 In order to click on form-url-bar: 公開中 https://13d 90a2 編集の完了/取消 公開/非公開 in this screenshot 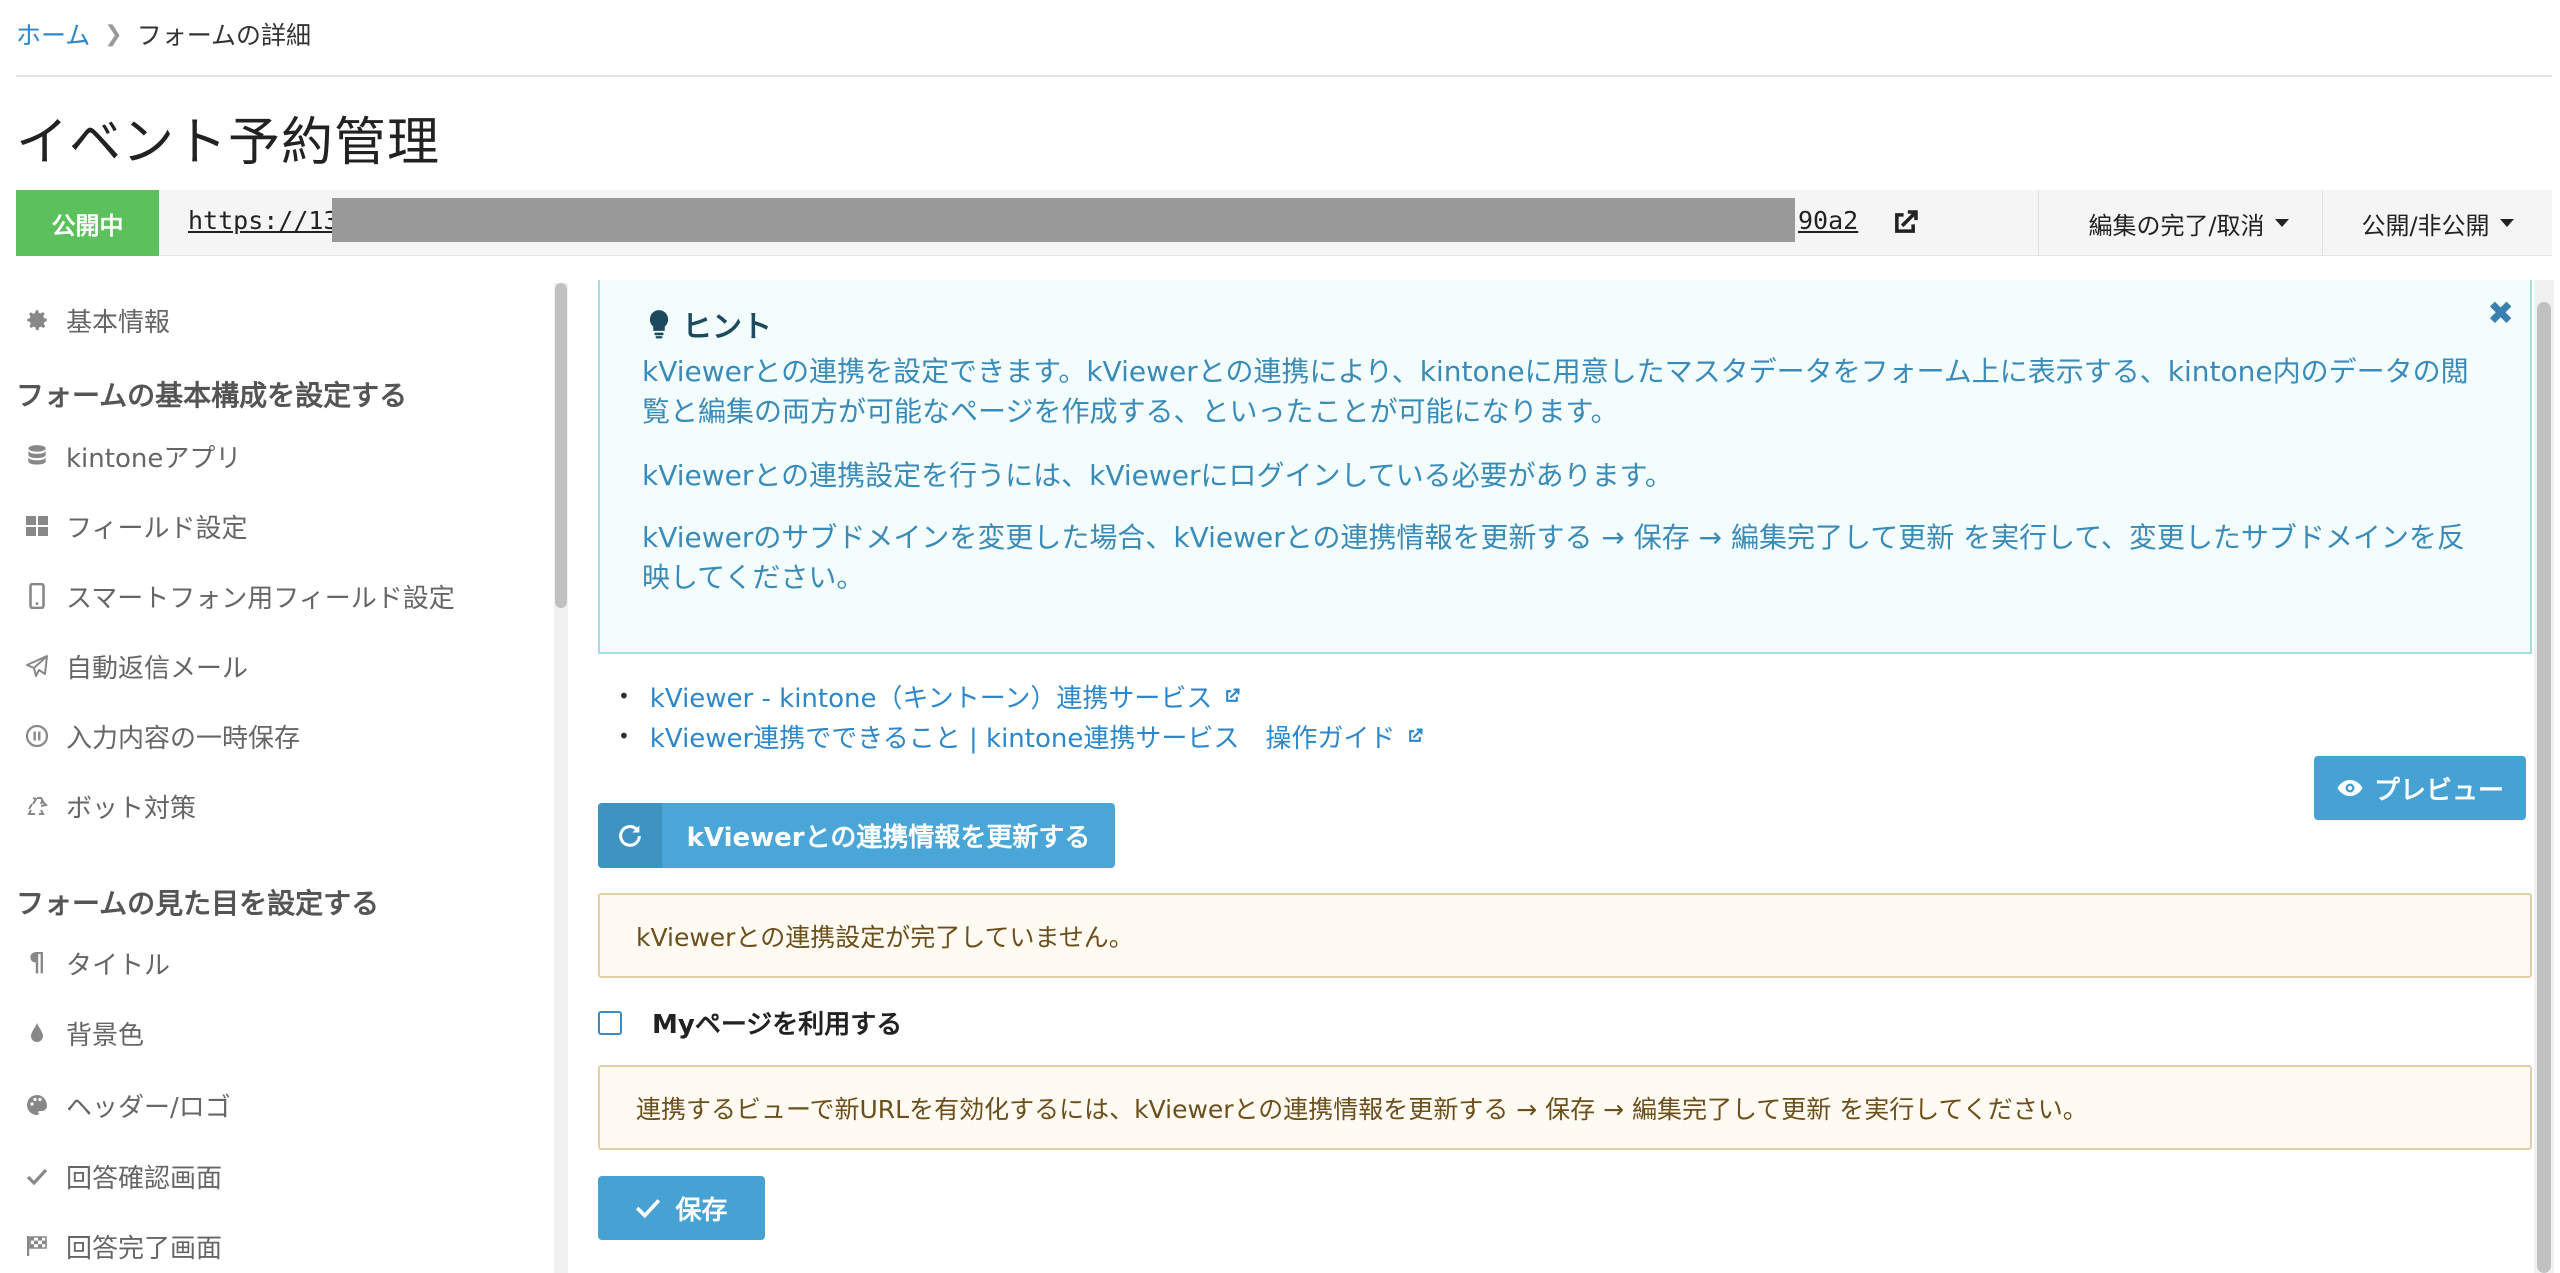, I will do `click(1284, 223)`.